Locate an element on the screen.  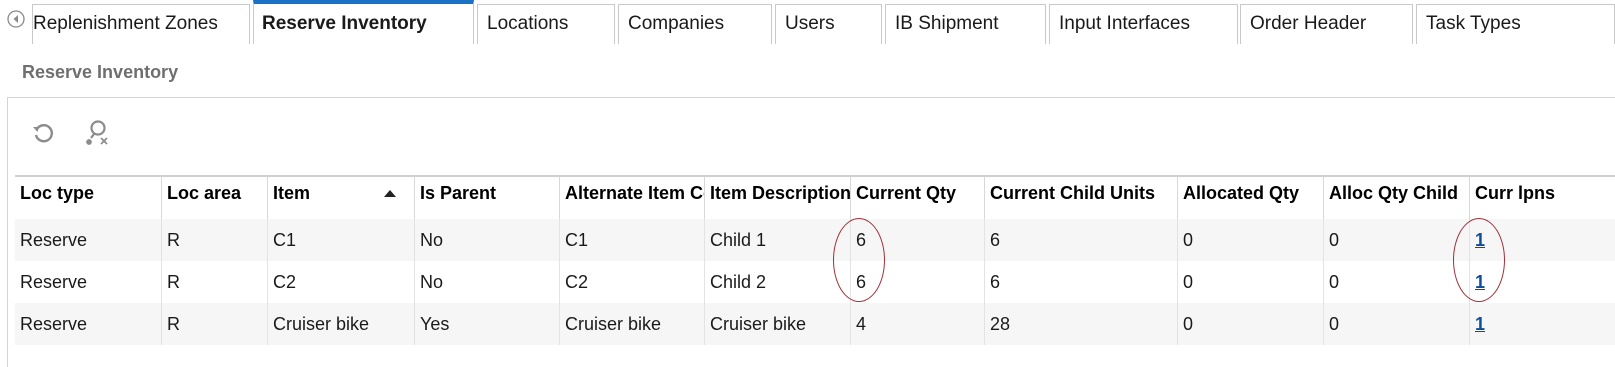
column-header-label: Allocated Qty is located at coordinates (1241, 193).